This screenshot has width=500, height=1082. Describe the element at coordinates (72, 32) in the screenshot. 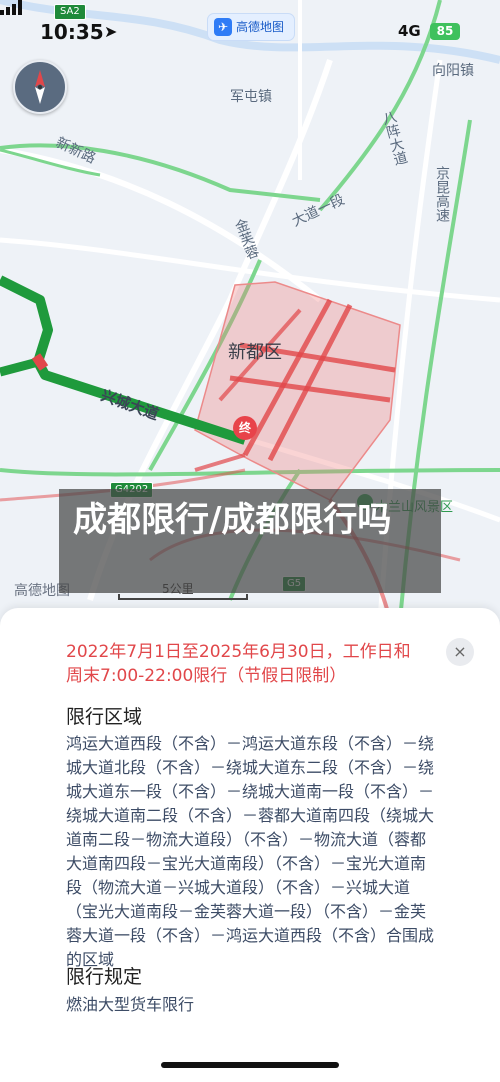

I see `status-time: 10:35` at that location.